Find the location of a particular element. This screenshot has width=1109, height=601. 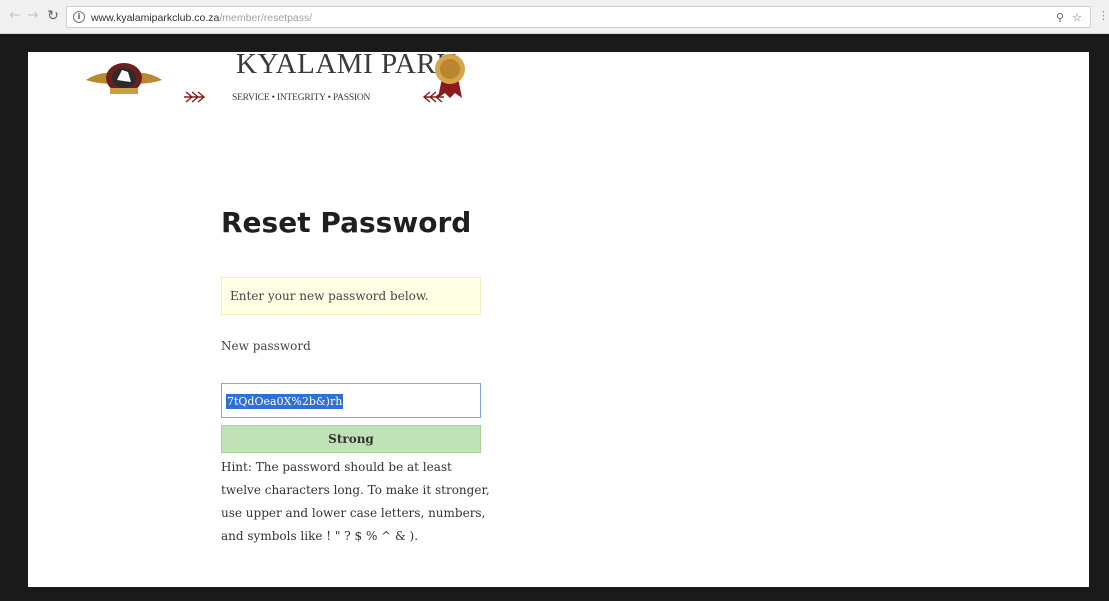

back-icon: ← is located at coordinates (15, 16).